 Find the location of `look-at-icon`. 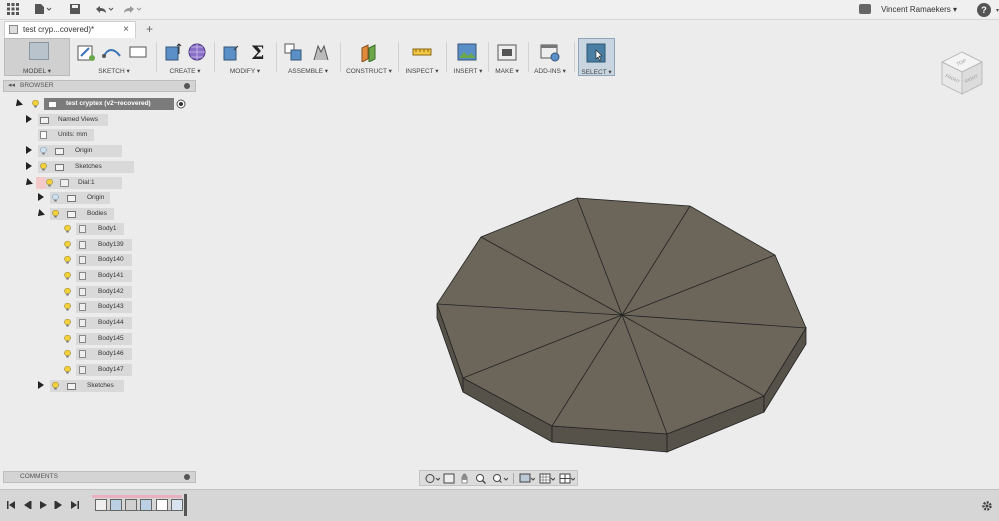

look-at-icon is located at coordinates (449, 478).